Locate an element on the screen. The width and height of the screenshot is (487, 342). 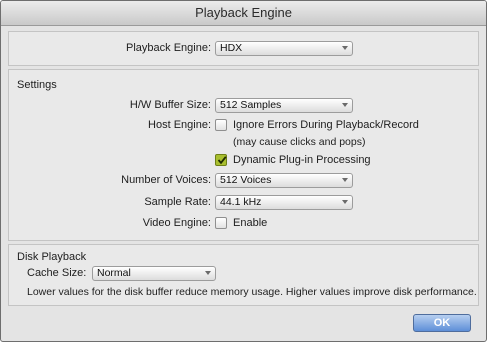
voices-dropdown: 512 Voices is located at coordinates (284, 180).